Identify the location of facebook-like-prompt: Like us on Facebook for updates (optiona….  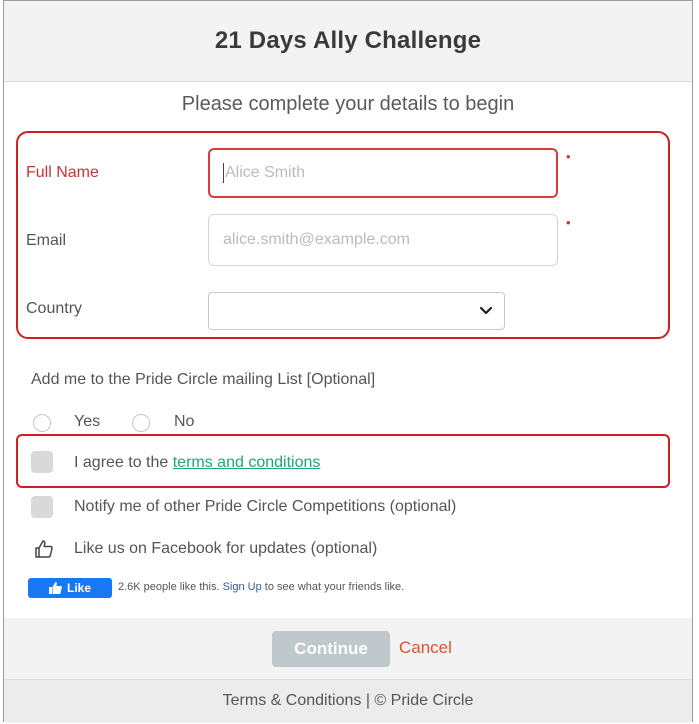
(226, 548).